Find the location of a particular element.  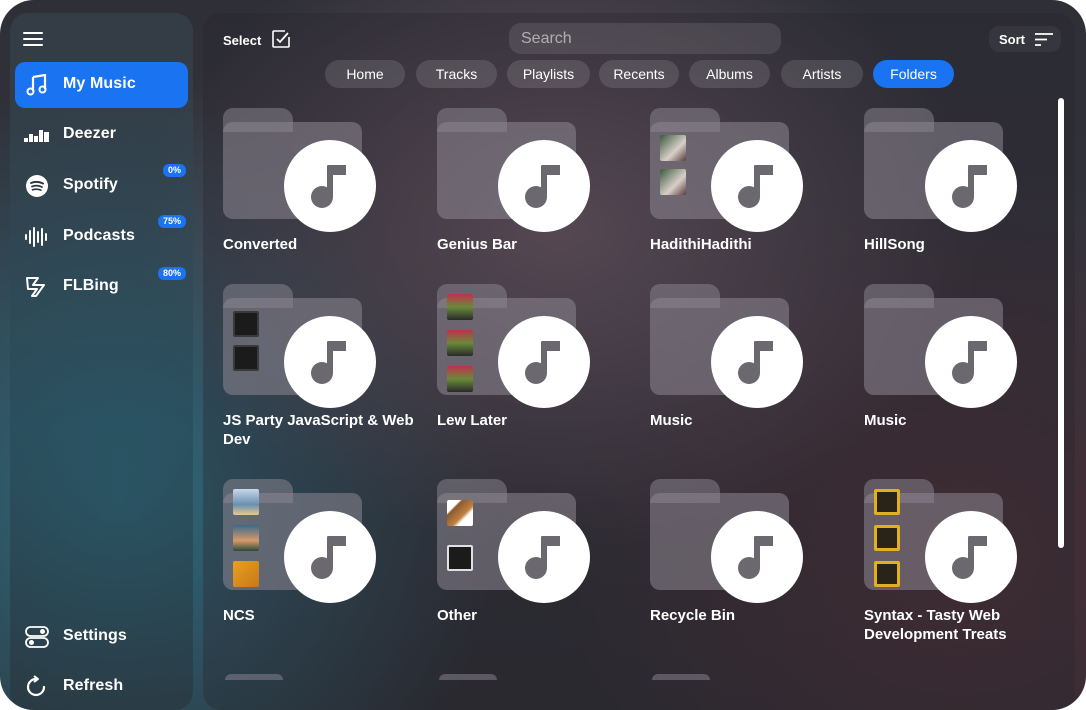

status-badge: 75% is located at coordinates (171, 221).